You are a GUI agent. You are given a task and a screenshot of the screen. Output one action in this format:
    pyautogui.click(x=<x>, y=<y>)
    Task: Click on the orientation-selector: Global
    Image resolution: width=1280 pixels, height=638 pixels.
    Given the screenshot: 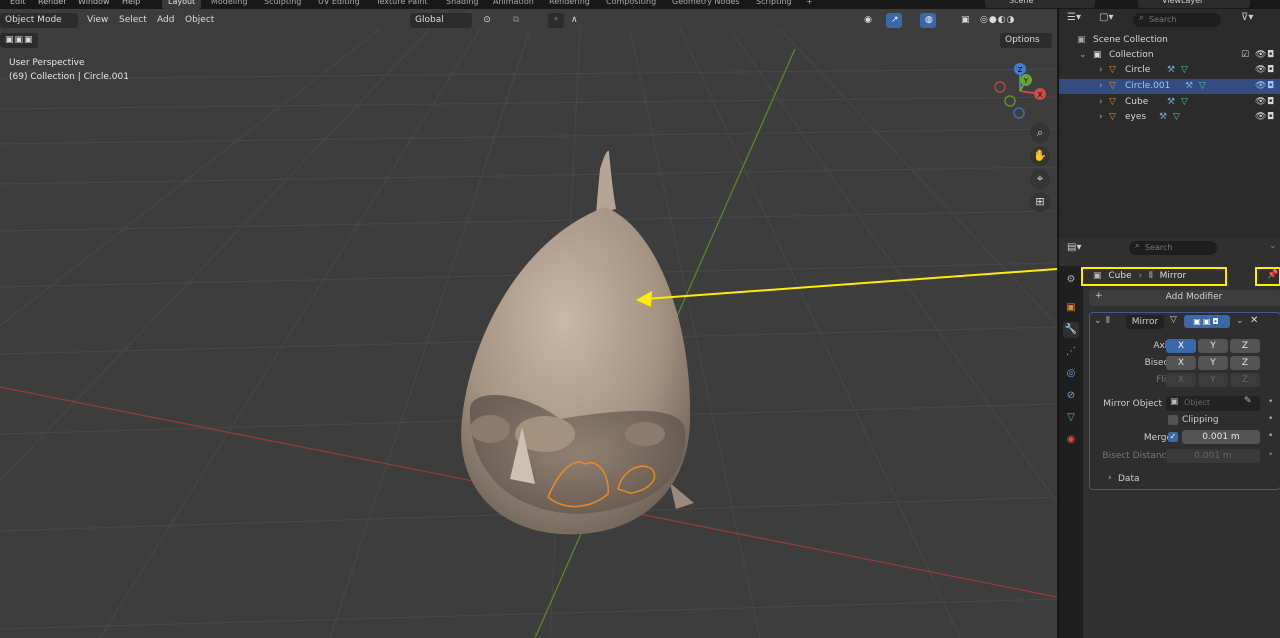 What is the action you would take?
    pyautogui.click(x=441, y=20)
    